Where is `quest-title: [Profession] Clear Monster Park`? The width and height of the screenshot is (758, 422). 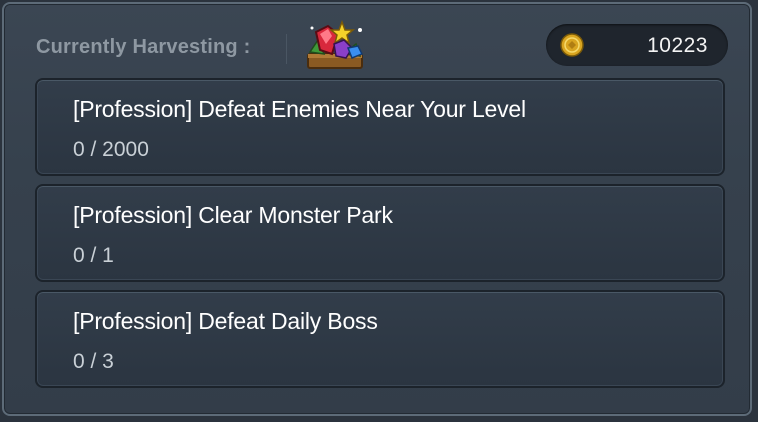 quest-title: [Profession] Clear Monster Park is located at coordinates (233, 215).